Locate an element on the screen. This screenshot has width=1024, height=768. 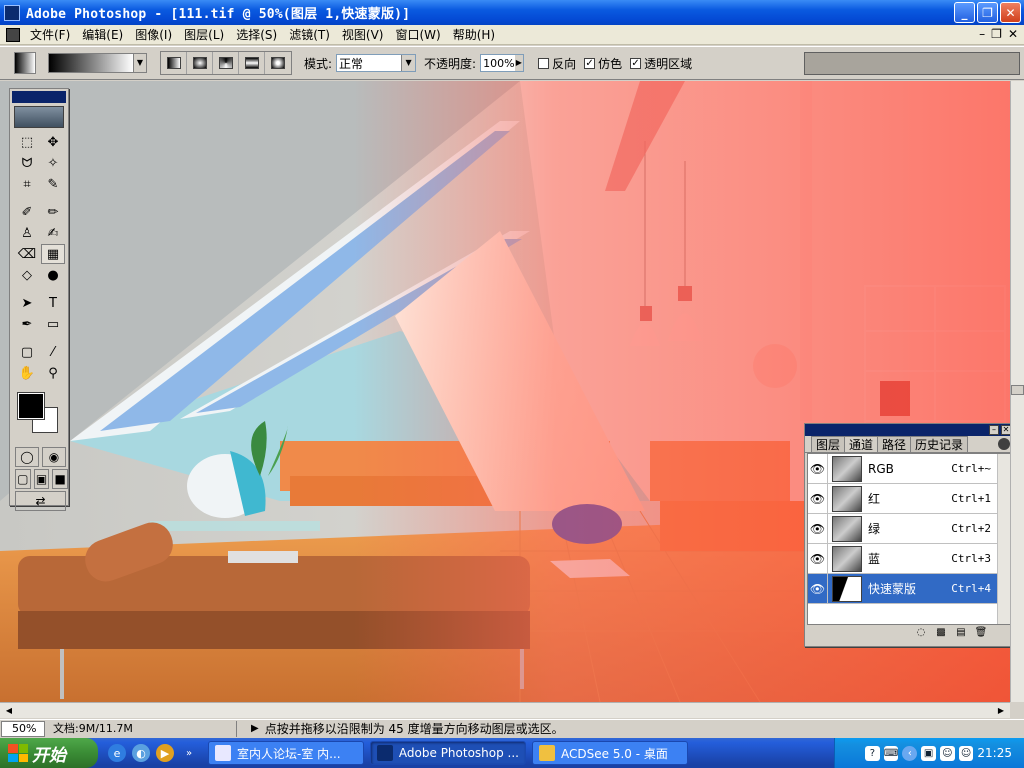
tab-channels: 通道 is located at coordinates (861, 444).